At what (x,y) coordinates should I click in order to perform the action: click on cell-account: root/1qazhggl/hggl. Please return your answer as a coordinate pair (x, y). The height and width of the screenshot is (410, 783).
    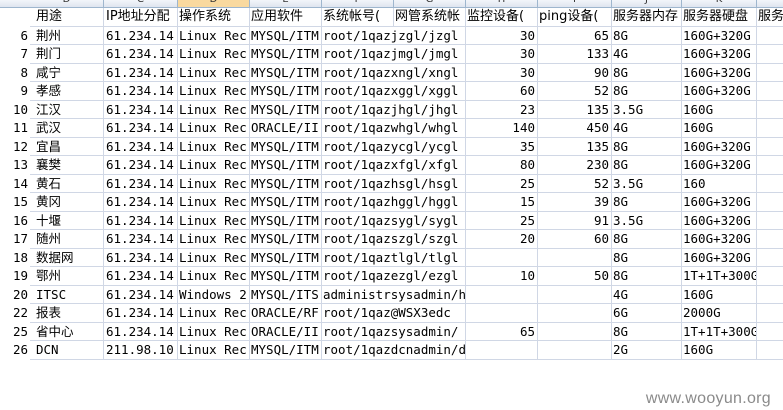
    Looking at the image, I should click on (394, 202).